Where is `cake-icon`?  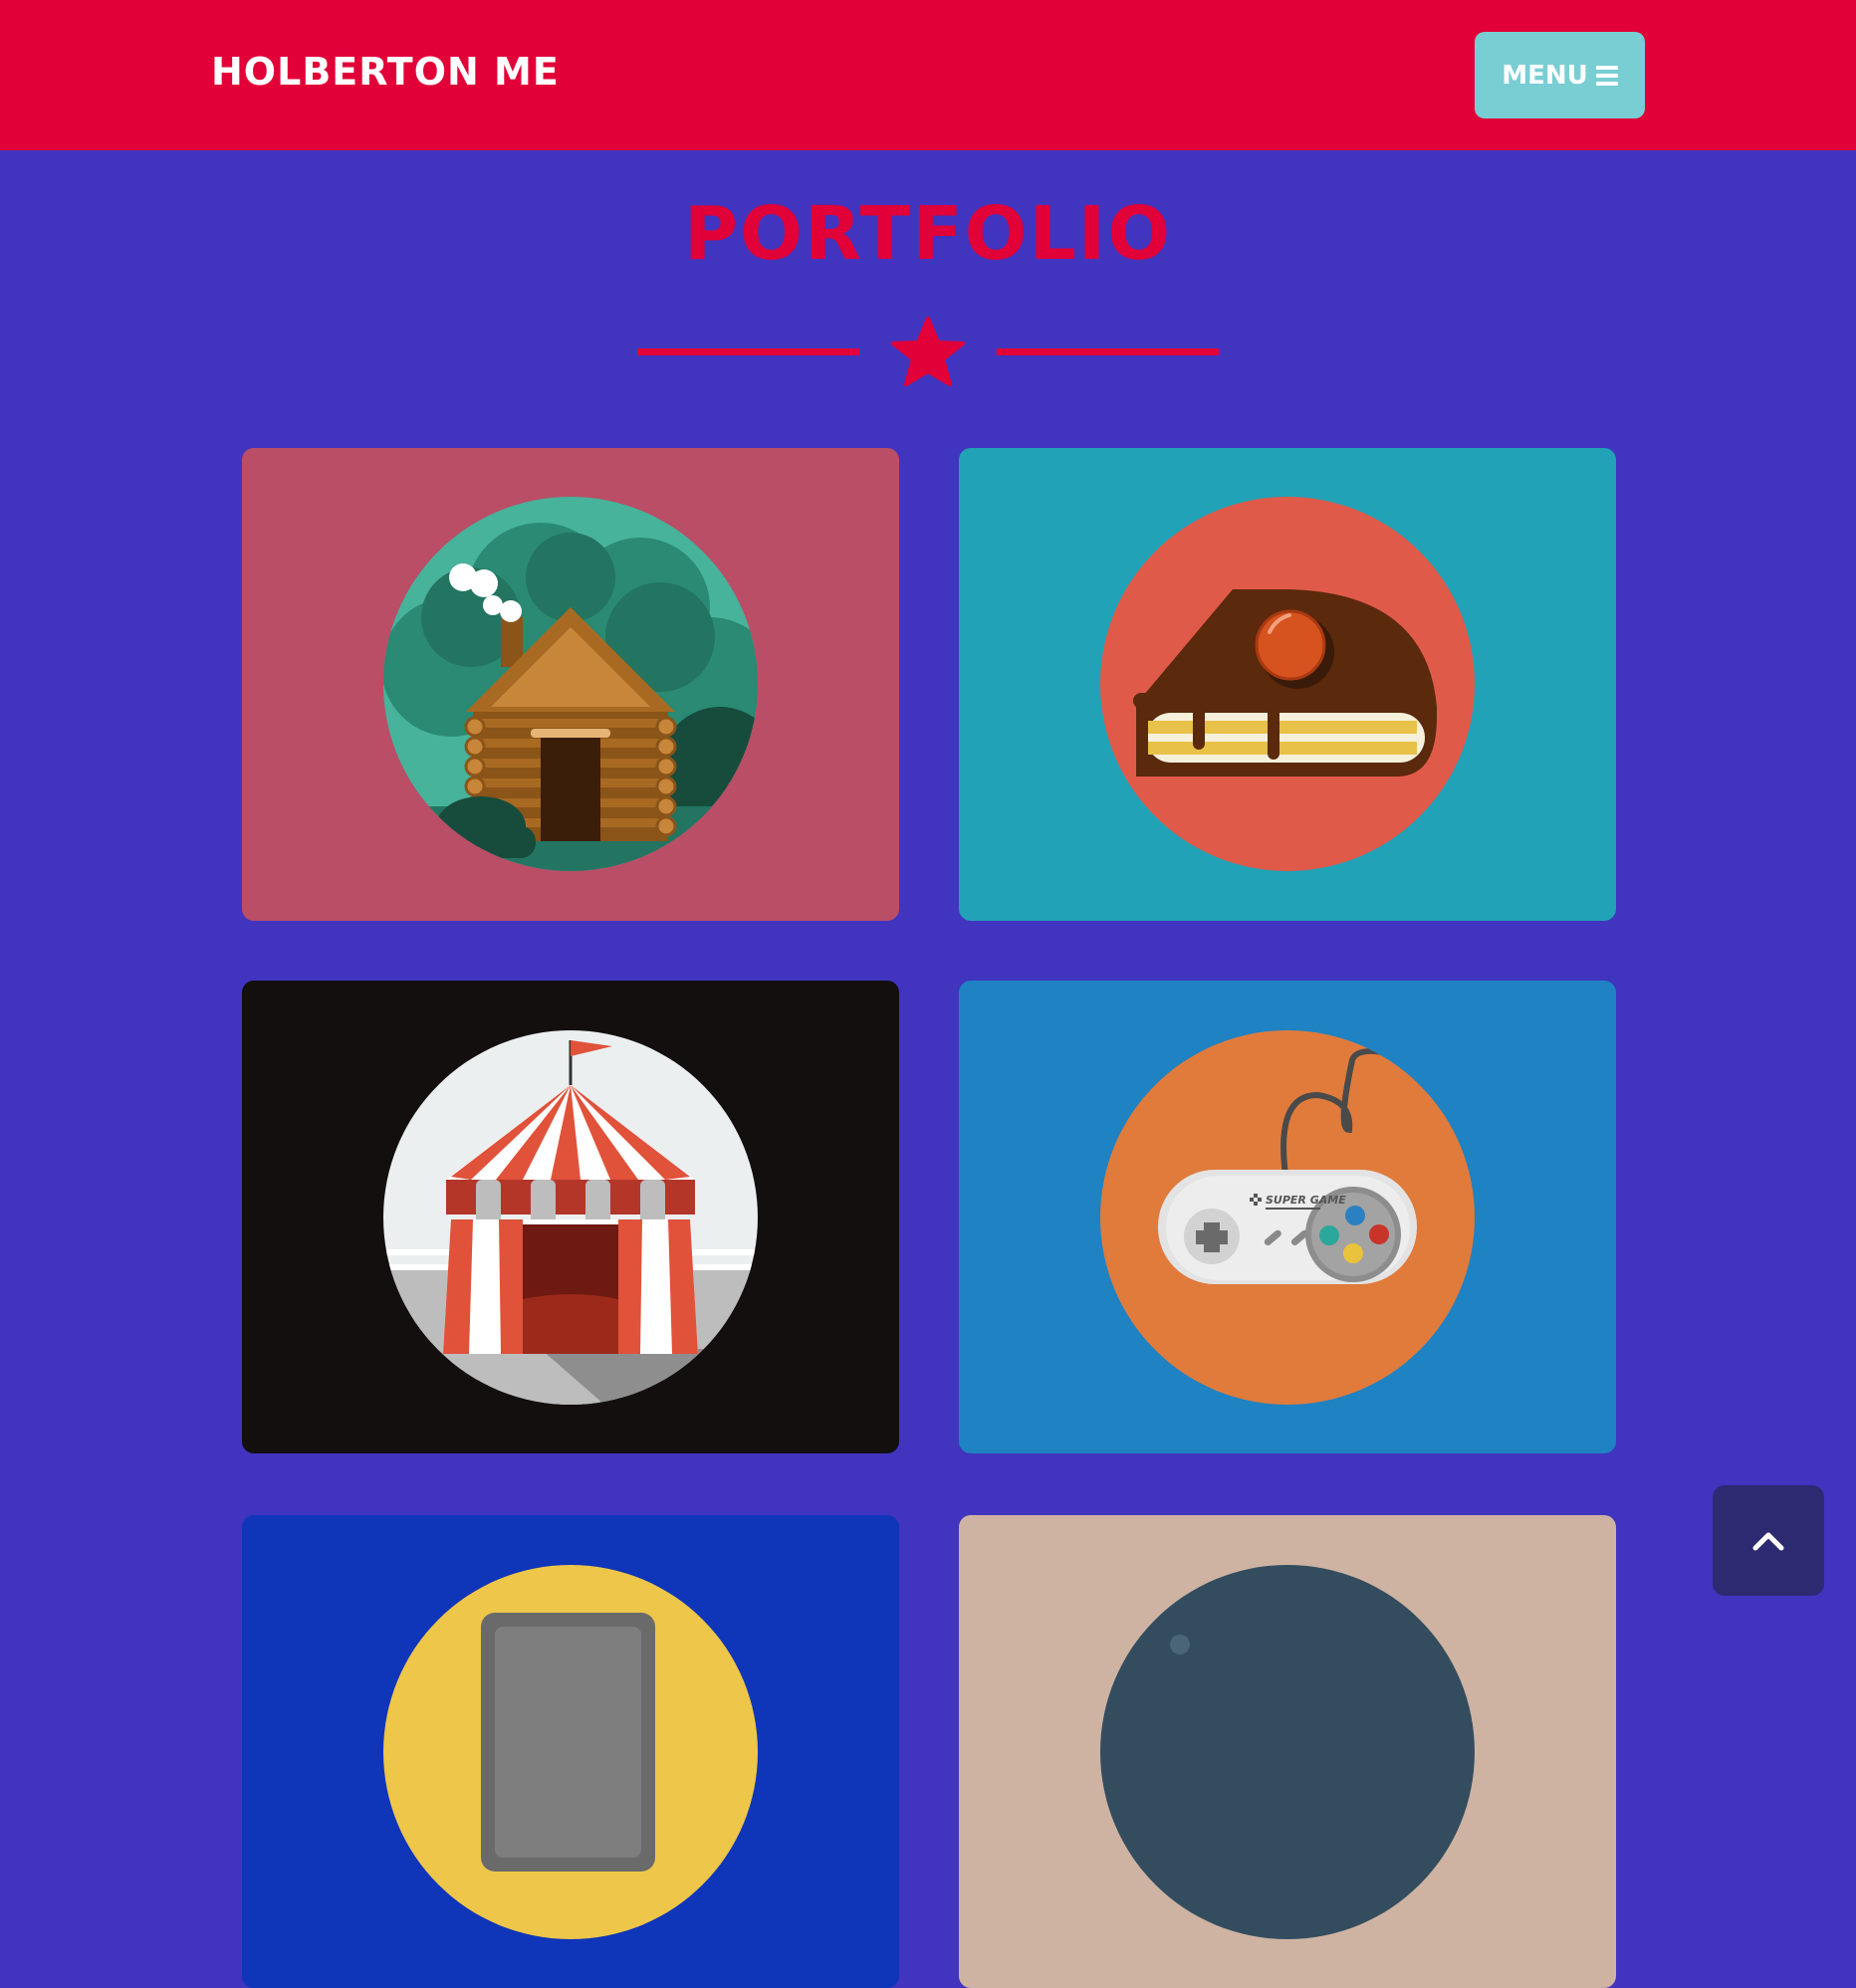 cake-icon is located at coordinates (1288, 684).